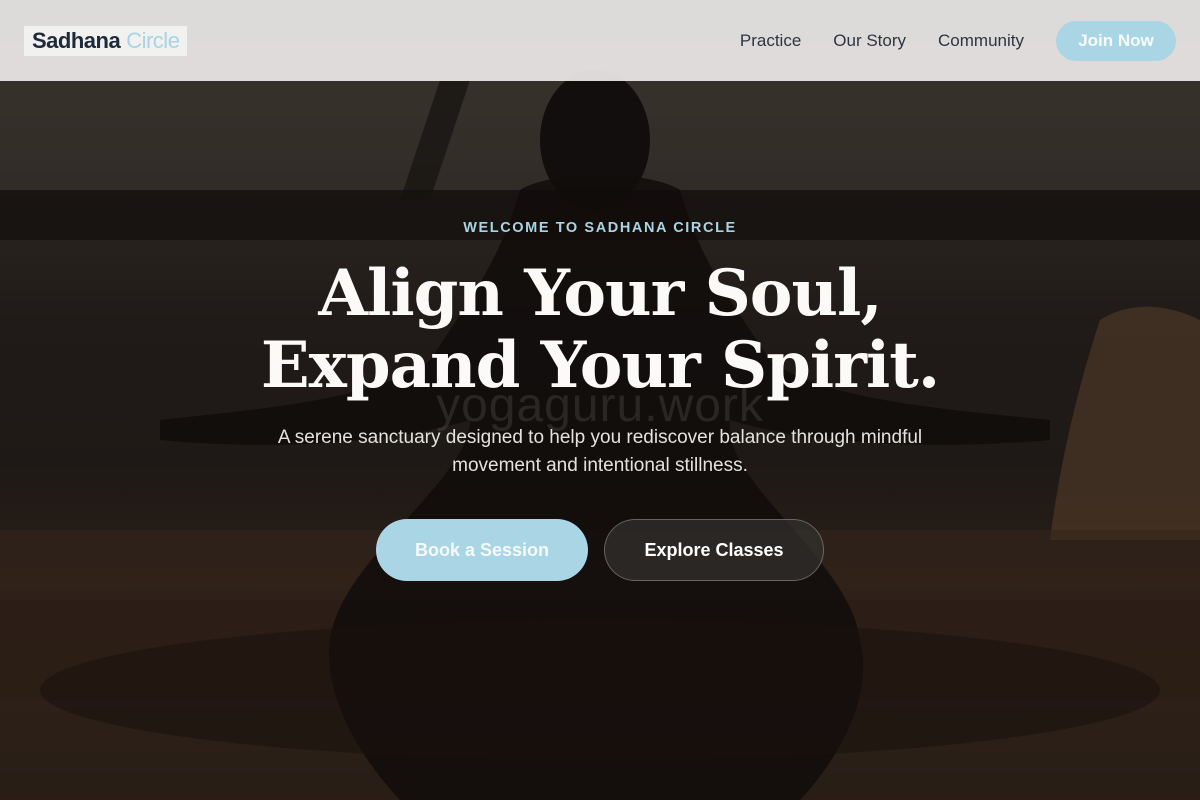 The height and width of the screenshot is (800, 1200). I want to click on logo-primary-text: Sadhana, so click(76, 40).